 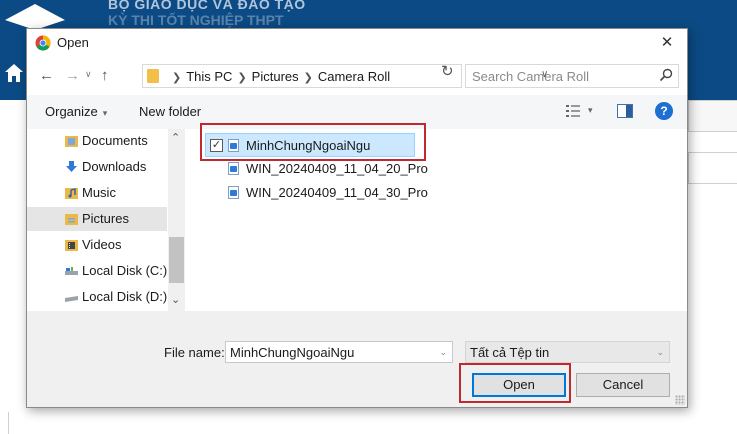 I want to click on nav-item-label: Downloads, so click(x=114, y=166).